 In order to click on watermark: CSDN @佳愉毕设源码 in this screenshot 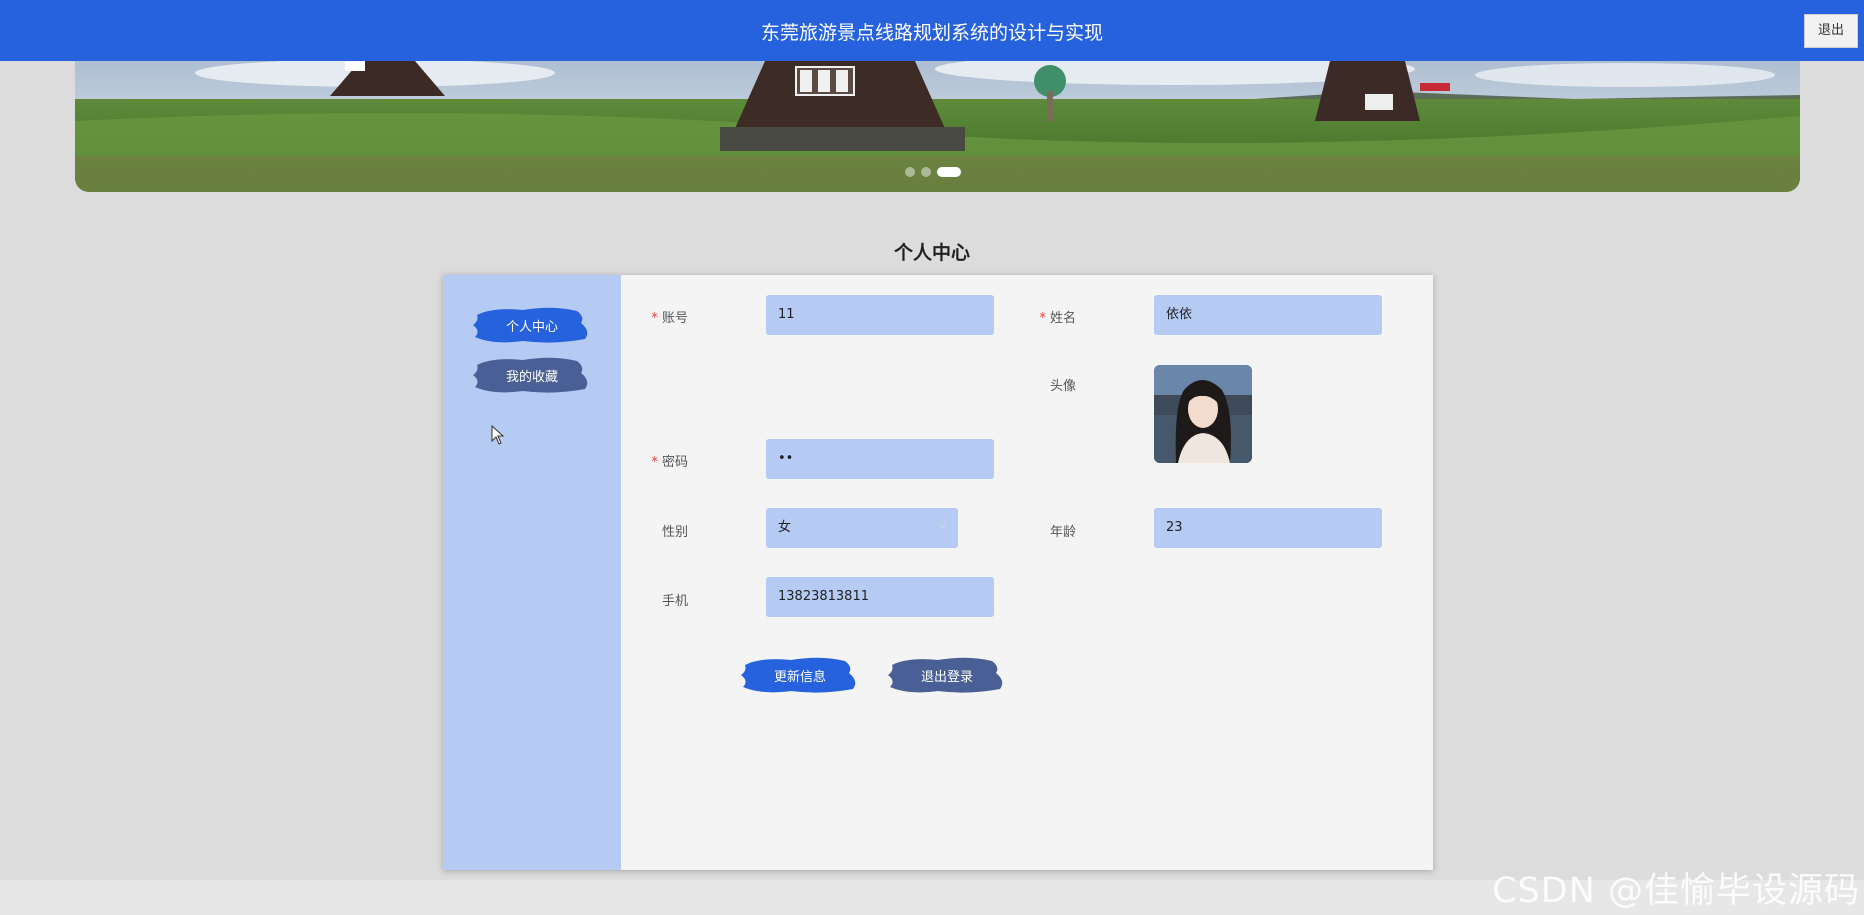, I will do `click(1676, 891)`.